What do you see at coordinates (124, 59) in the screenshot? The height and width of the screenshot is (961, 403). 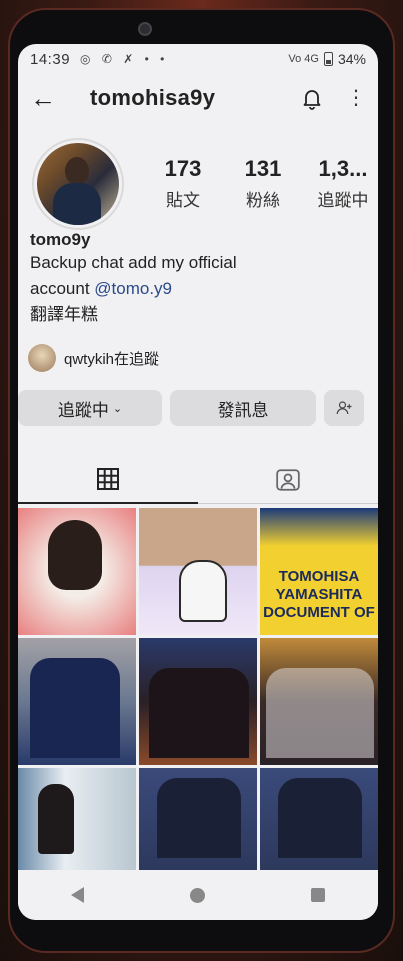 I see `notification-icons: ◎ ✆ ✗ • •` at bounding box center [124, 59].